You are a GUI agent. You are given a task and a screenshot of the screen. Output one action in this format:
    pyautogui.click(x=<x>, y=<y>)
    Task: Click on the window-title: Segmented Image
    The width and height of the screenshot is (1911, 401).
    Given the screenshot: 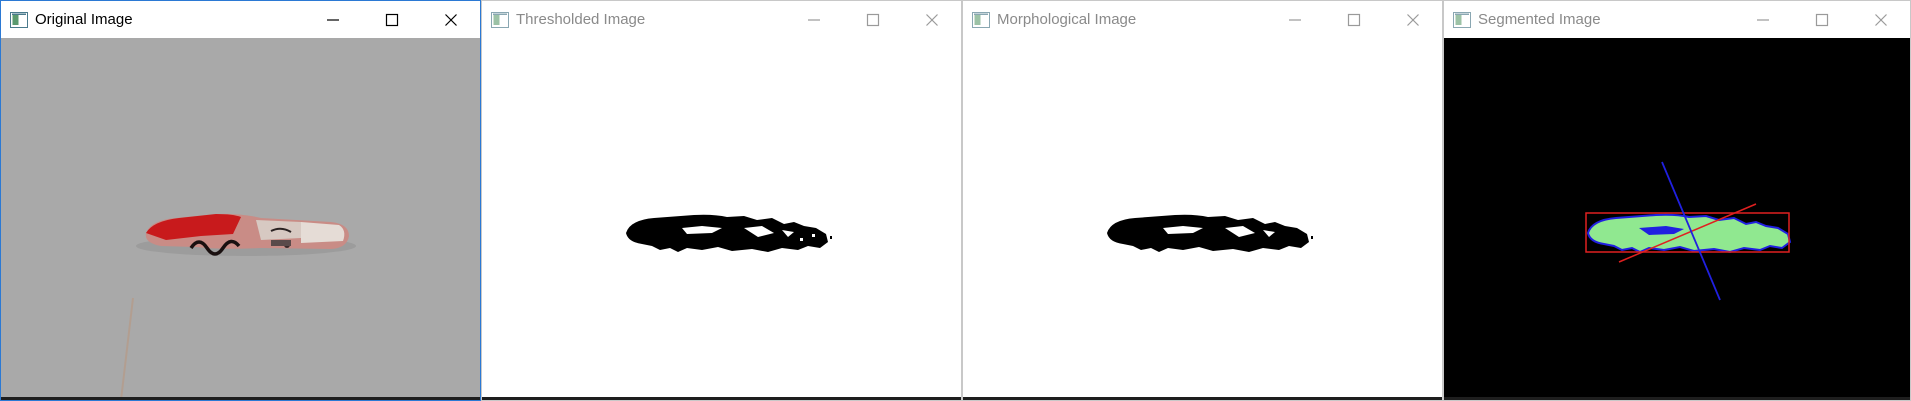 What is the action you would take?
    pyautogui.click(x=1539, y=19)
    